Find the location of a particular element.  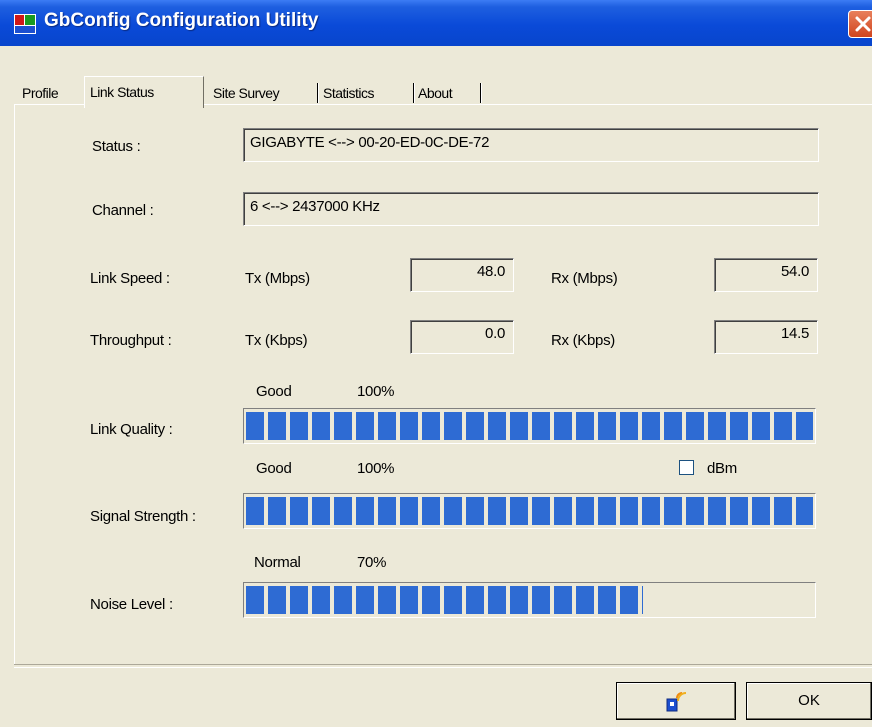

ok-button: OK is located at coordinates (809, 701).